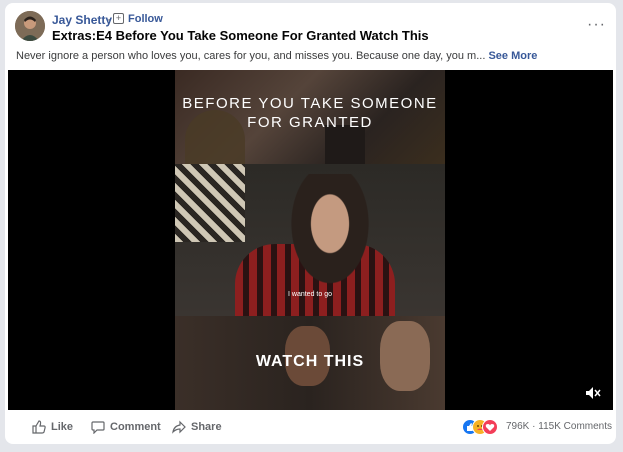  I want to click on share-label: Share, so click(206, 427).